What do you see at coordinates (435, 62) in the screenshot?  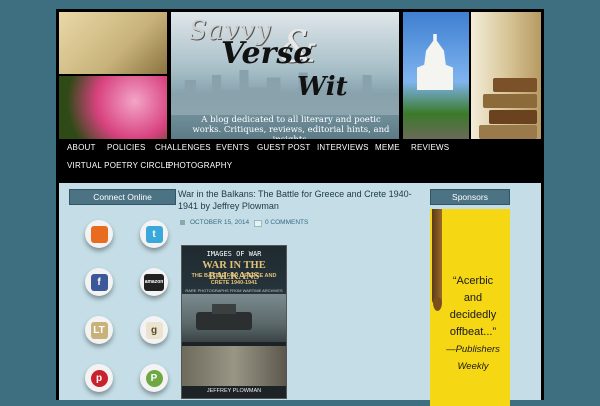 I see `capitol-dome-shape` at bounding box center [435, 62].